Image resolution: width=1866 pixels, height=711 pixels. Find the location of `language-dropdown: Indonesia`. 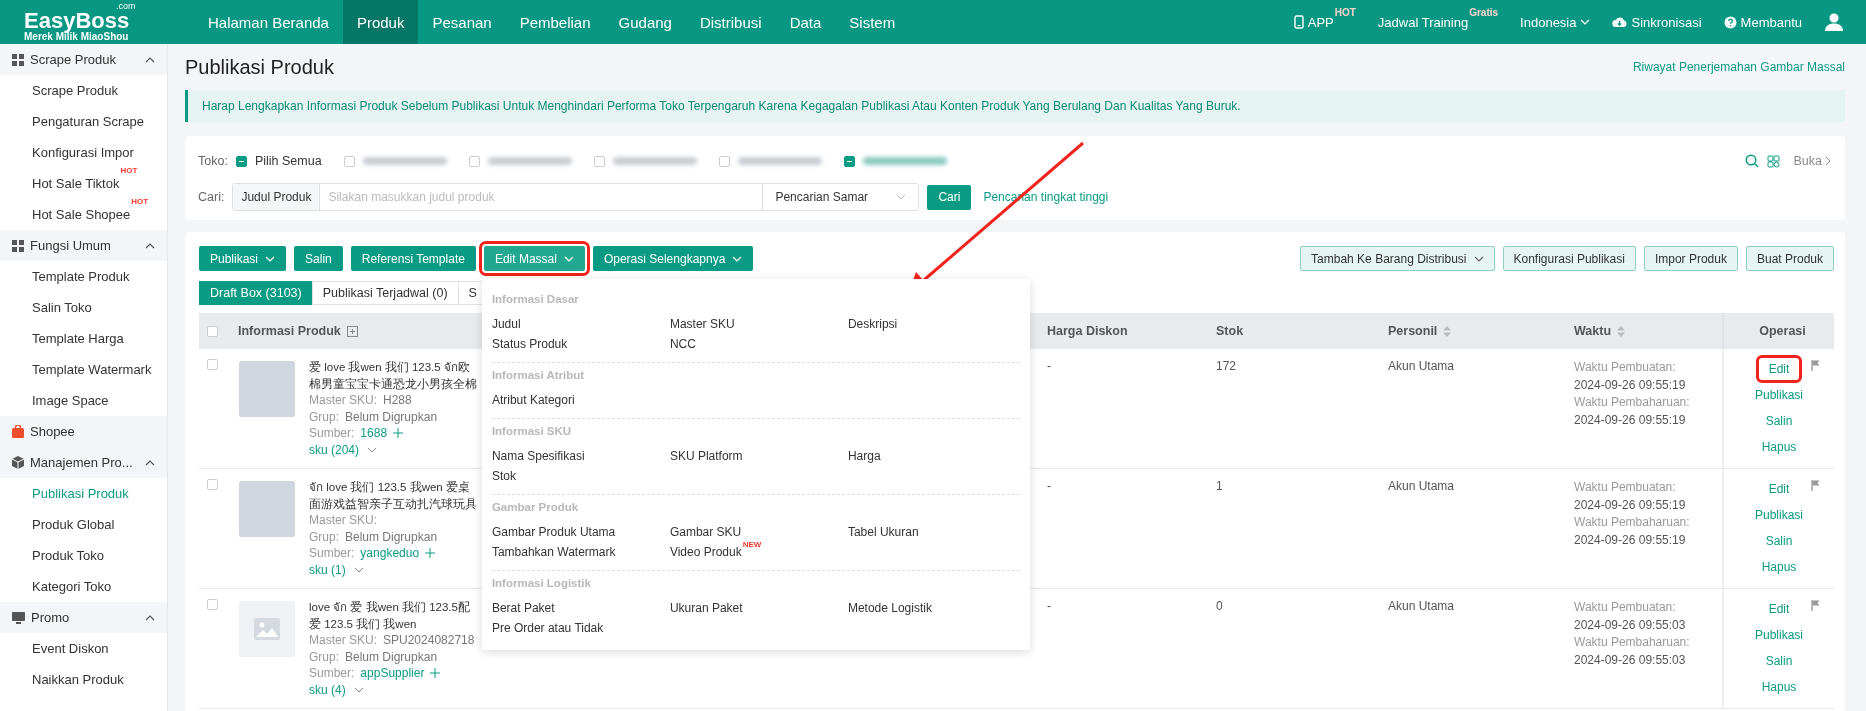

language-dropdown: Indonesia is located at coordinates (1555, 22).